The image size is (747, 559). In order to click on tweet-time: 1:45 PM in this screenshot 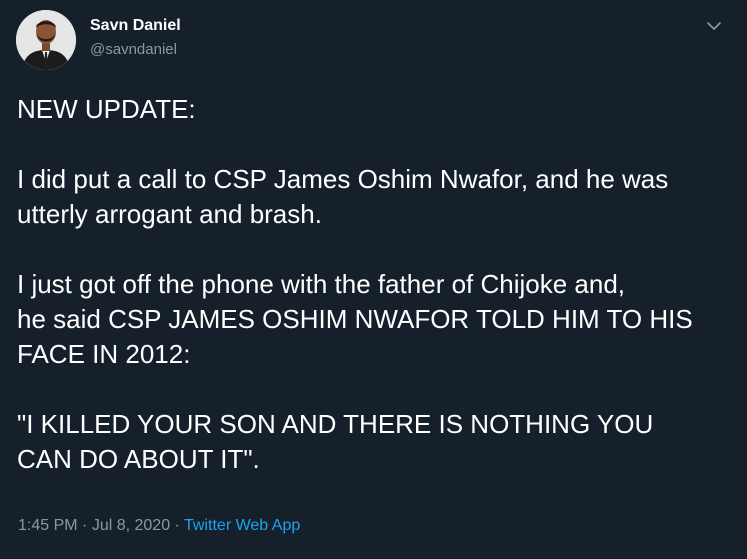, I will do `click(48, 525)`.